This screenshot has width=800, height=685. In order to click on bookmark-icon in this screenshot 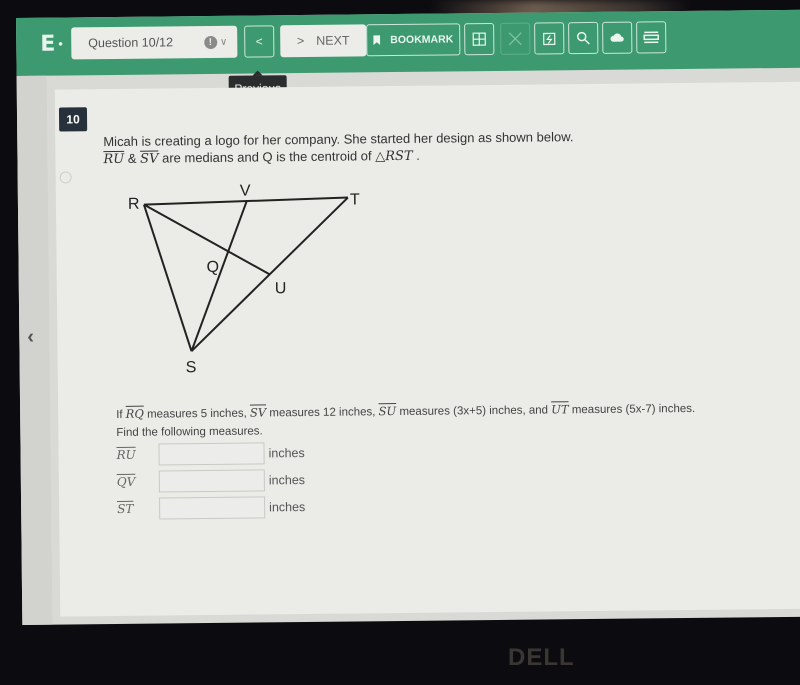, I will do `click(376, 40)`.